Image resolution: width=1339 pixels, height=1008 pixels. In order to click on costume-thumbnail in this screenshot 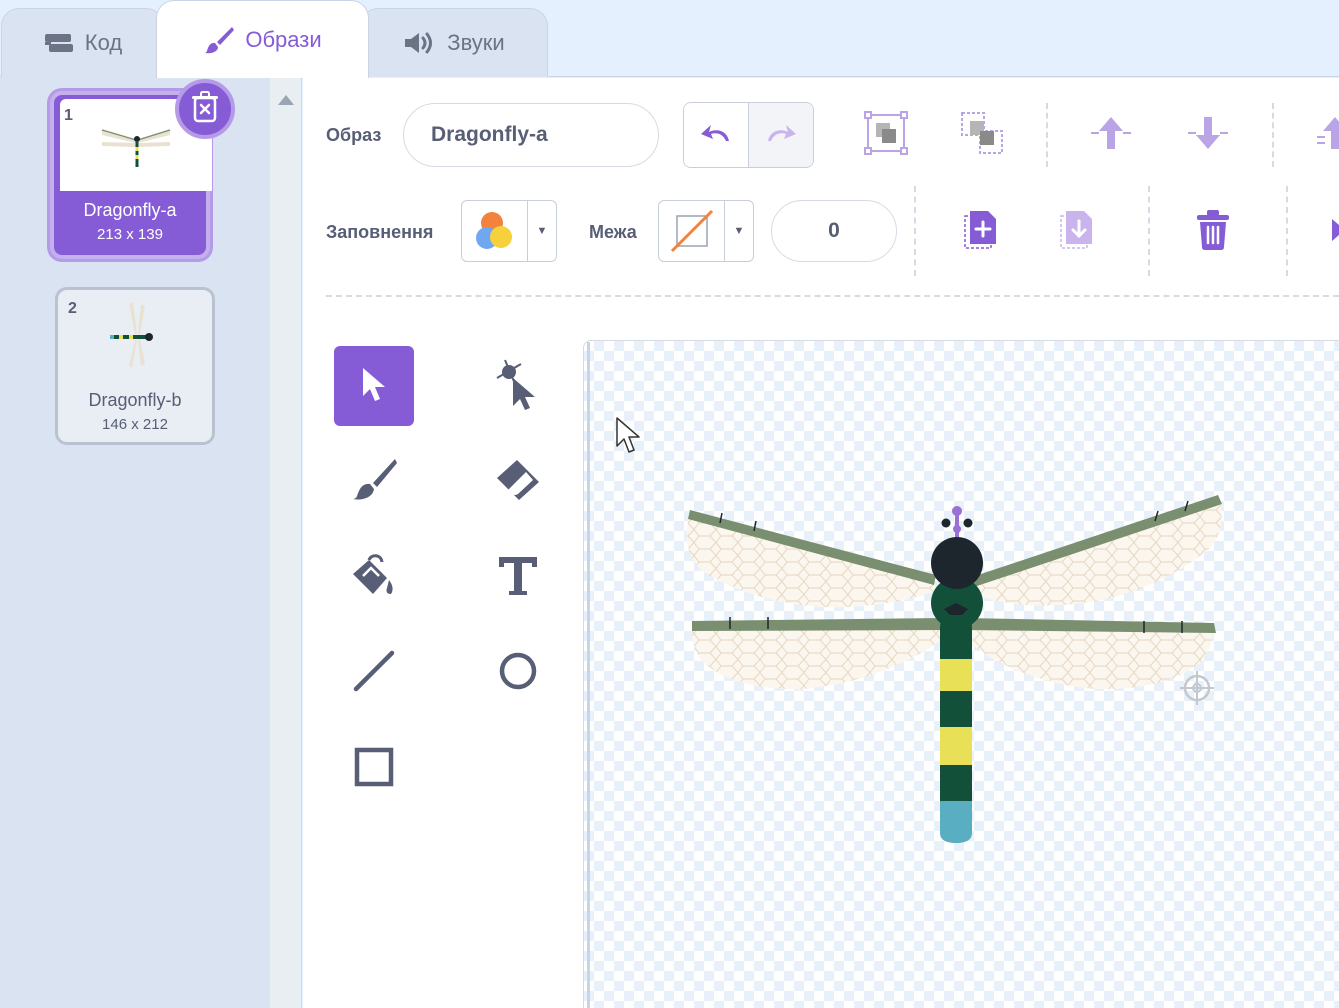, I will do `click(133, 337)`.